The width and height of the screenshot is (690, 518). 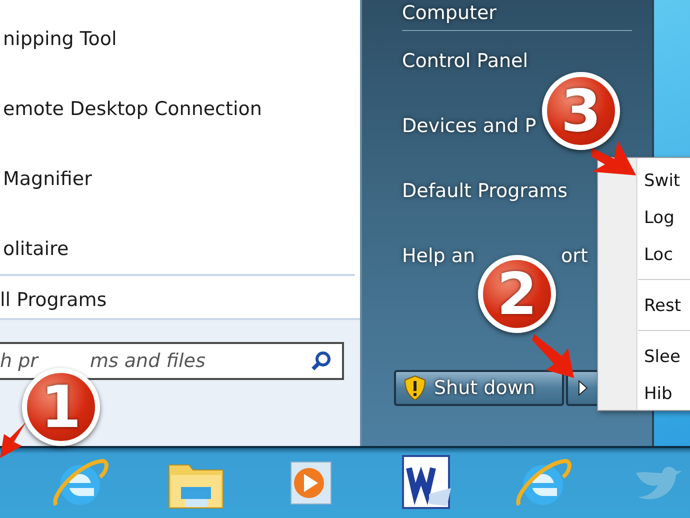 What do you see at coordinates (181, 249) in the screenshot?
I see `program-item: olitaire` at bounding box center [181, 249].